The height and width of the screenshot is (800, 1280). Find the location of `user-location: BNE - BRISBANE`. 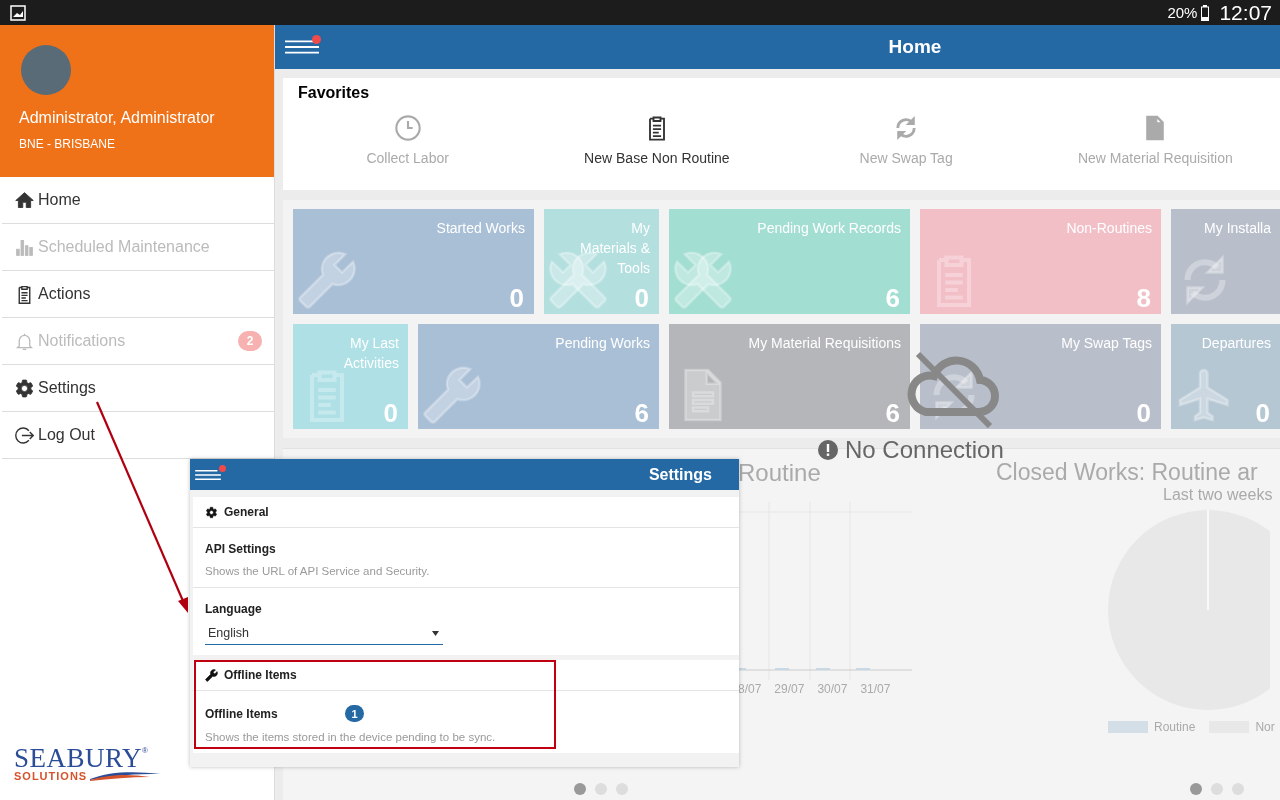

user-location: BNE - BRISBANE is located at coordinates (68, 144).